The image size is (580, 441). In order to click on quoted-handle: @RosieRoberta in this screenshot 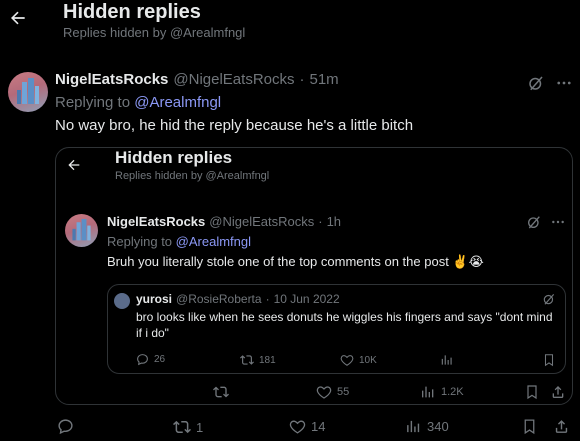, I will do `click(219, 299)`.